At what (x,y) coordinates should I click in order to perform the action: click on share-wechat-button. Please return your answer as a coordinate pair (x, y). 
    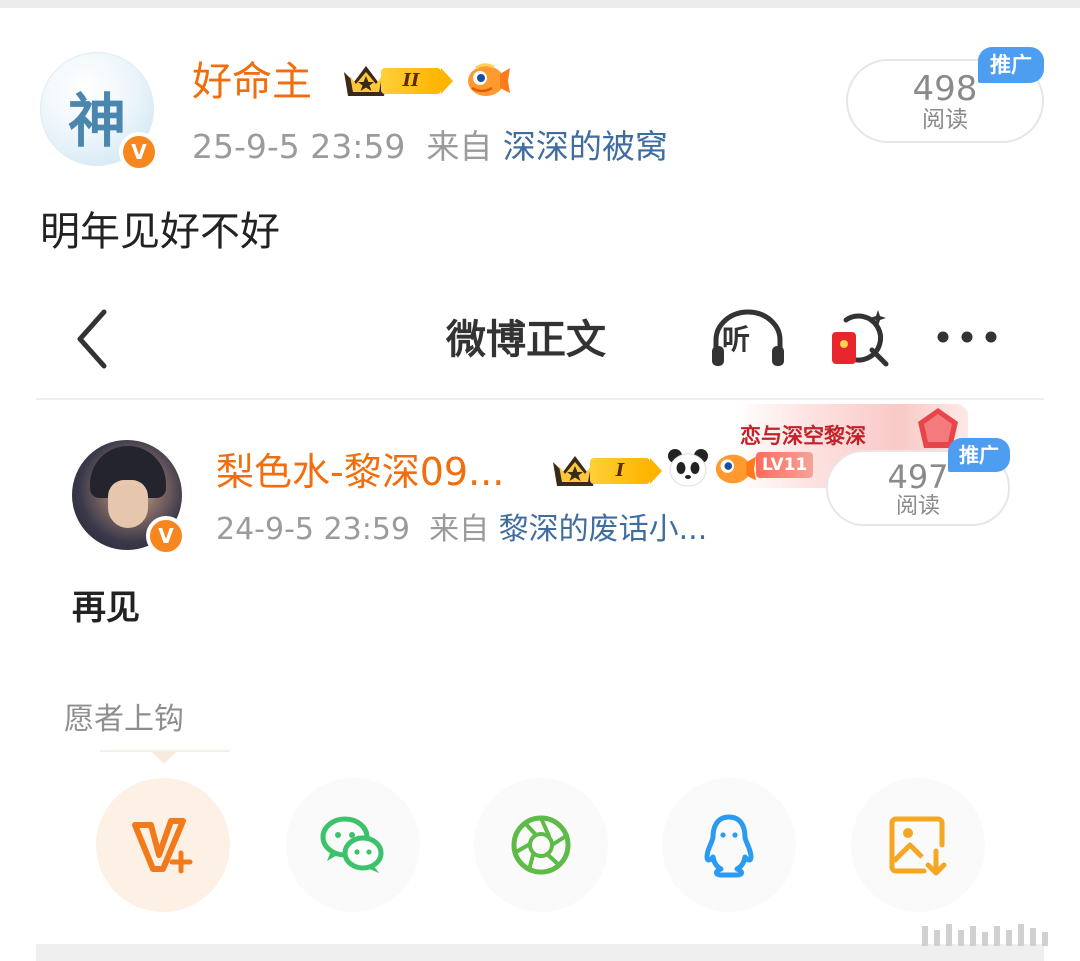
    Looking at the image, I should click on (353, 845).